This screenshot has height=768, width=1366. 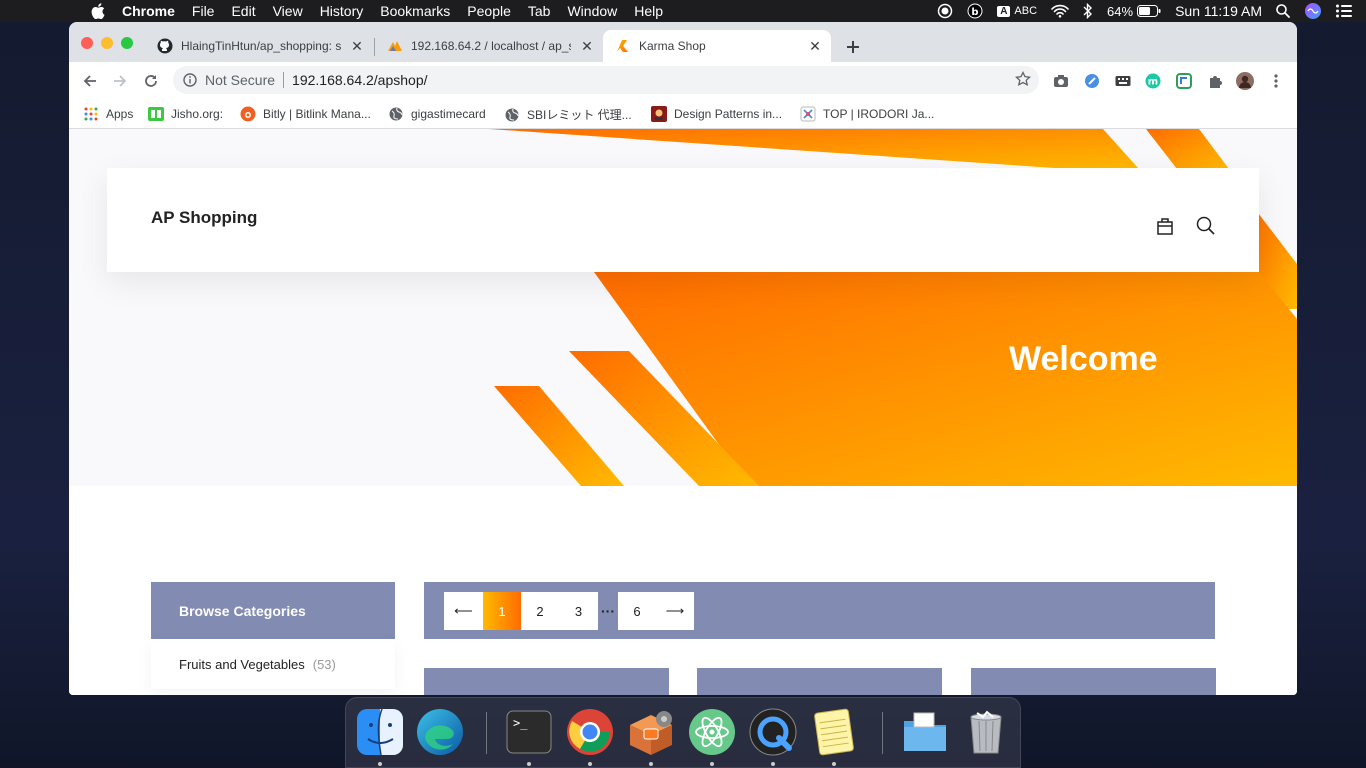 What do you see at coordinates (148, 11) in the screenshot?
I see `menu-app-name: Chrome` at bounding box center [148, 11].